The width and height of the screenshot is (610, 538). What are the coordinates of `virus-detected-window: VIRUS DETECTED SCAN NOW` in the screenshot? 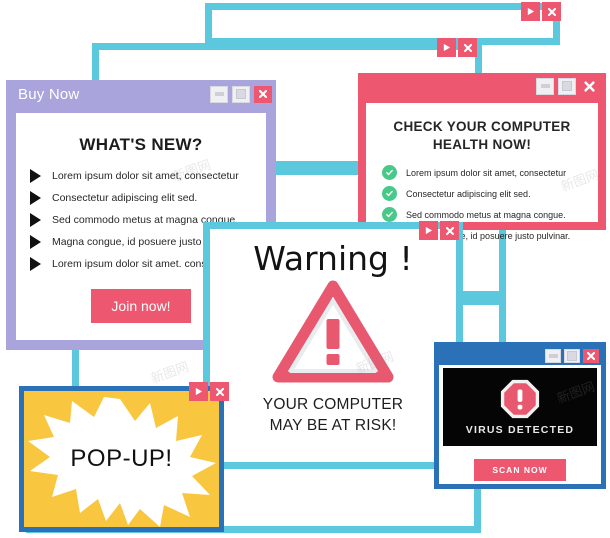 It's located at (520, 415).